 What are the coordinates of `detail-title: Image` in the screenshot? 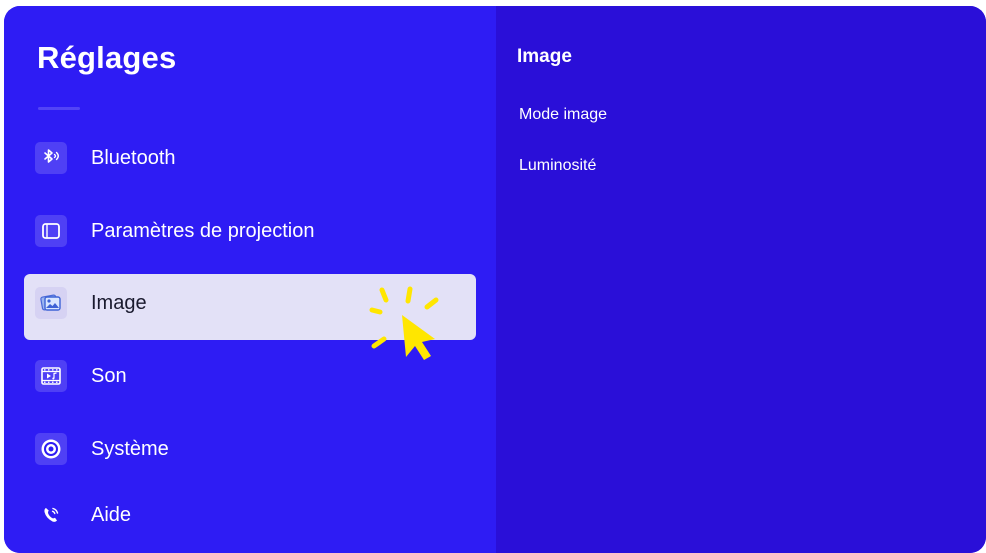 It's located at (544, 56).